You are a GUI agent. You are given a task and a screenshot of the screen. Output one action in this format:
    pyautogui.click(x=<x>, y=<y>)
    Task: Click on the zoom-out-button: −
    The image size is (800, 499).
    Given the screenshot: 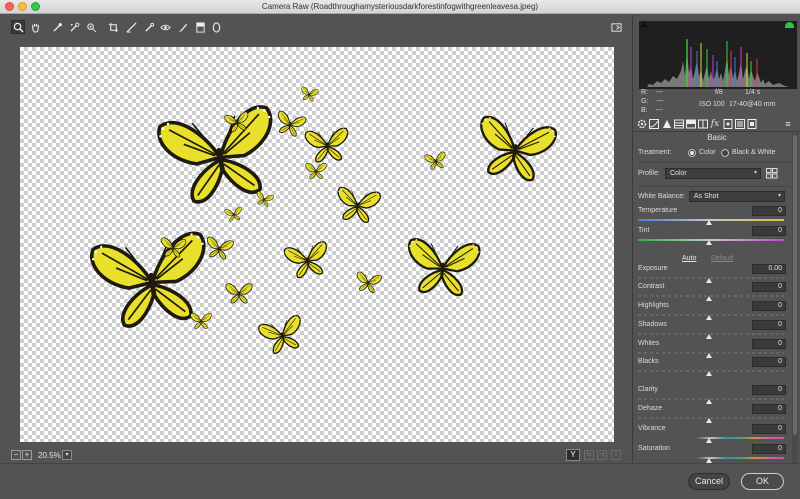 What is the action you would take?
    pyautogui.click(x=16, y=455)
    